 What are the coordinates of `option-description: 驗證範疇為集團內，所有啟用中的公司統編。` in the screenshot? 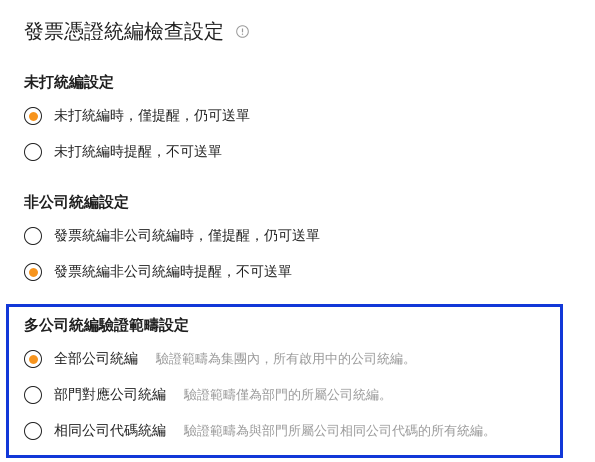 It's located at (286, 359).